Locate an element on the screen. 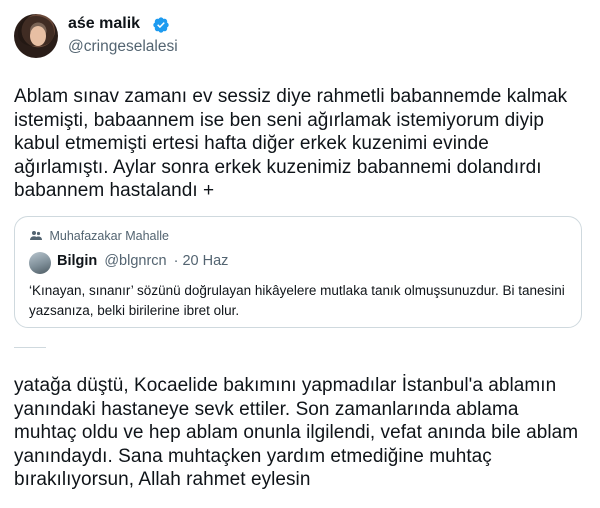 The image size is (600, 508). avatar is located at coordinates (36, 36).